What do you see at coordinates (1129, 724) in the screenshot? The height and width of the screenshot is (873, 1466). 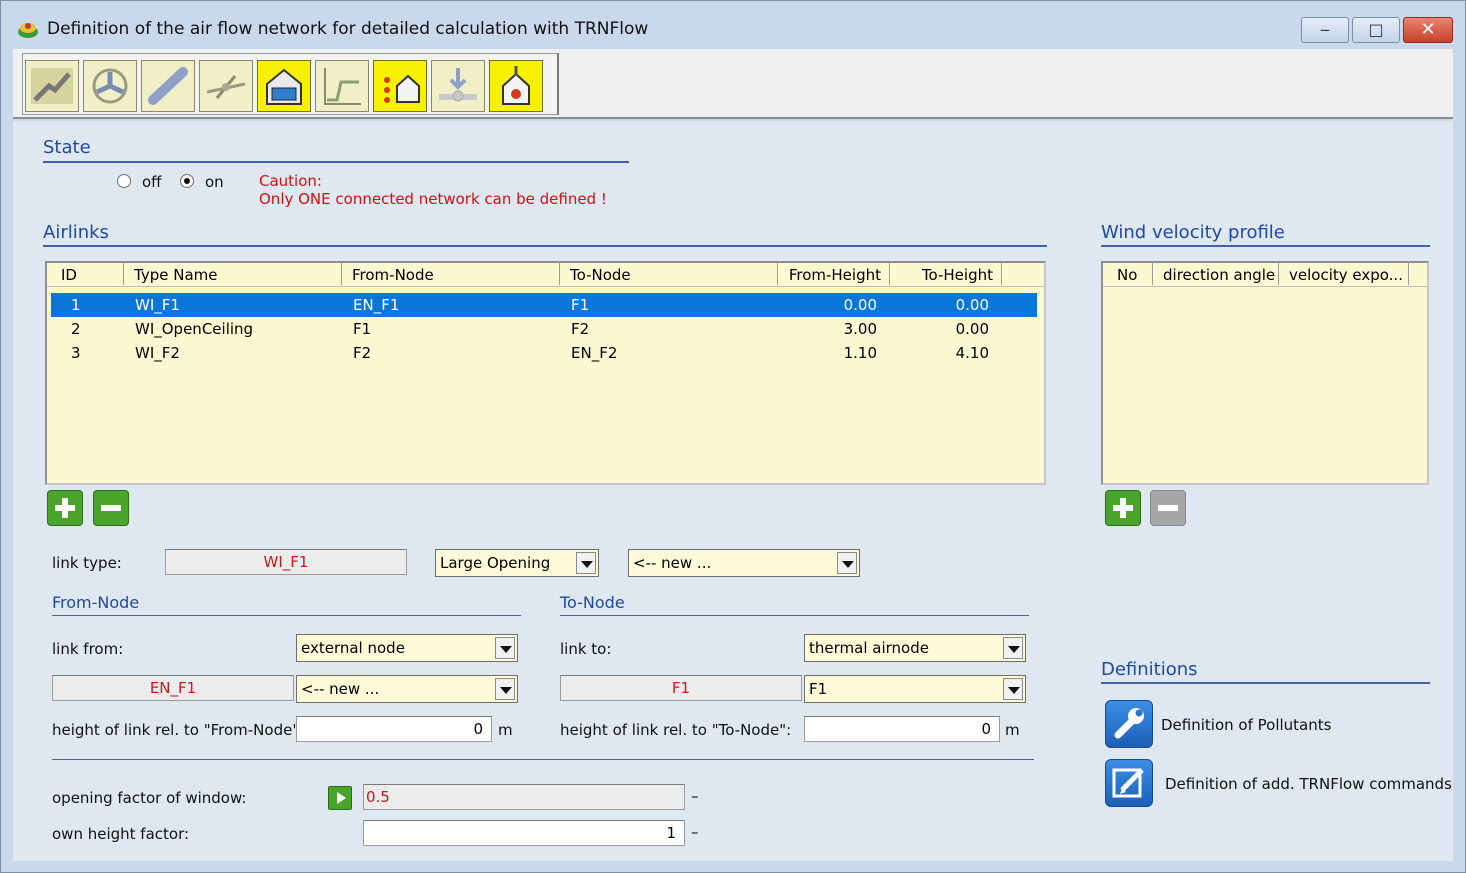 I see `pollutants-button` at bounding box center [1129, 724].